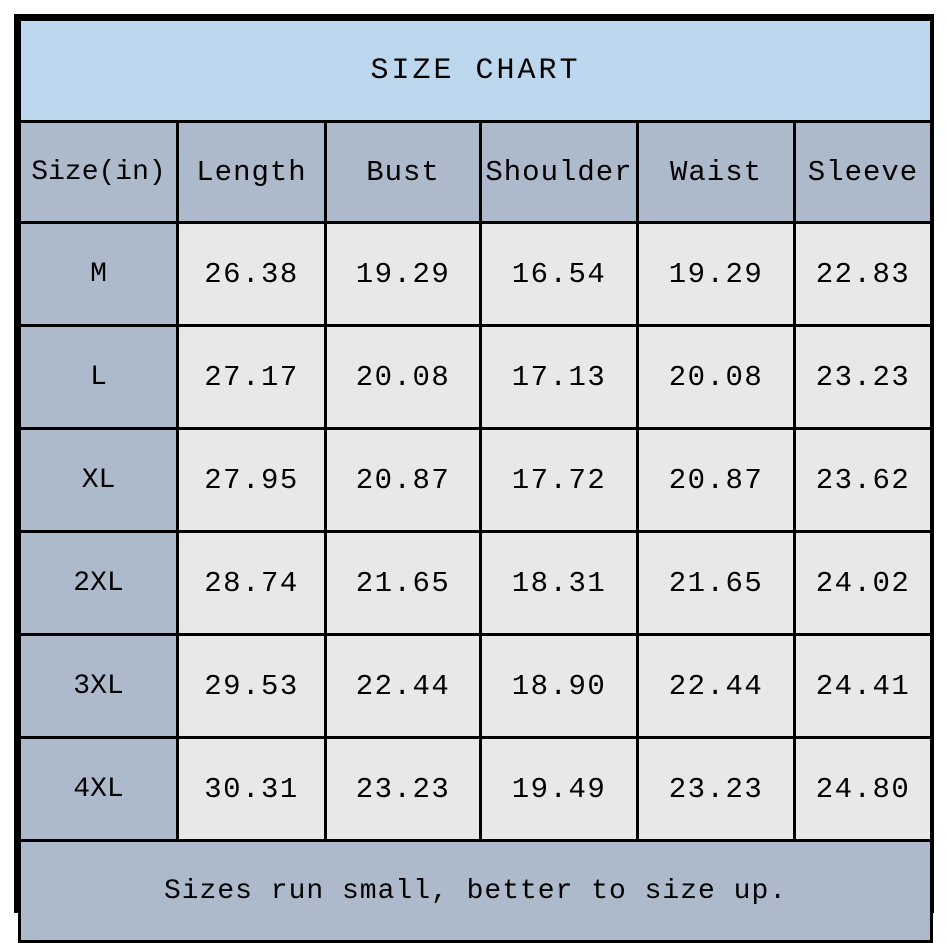 Image resolution: width=948 pixels, height=943 pixels. What do you see at coordinates (863, 789) in the screenshot?
I see `sleeve-value: 24.80` at bounding box center [863, 789].